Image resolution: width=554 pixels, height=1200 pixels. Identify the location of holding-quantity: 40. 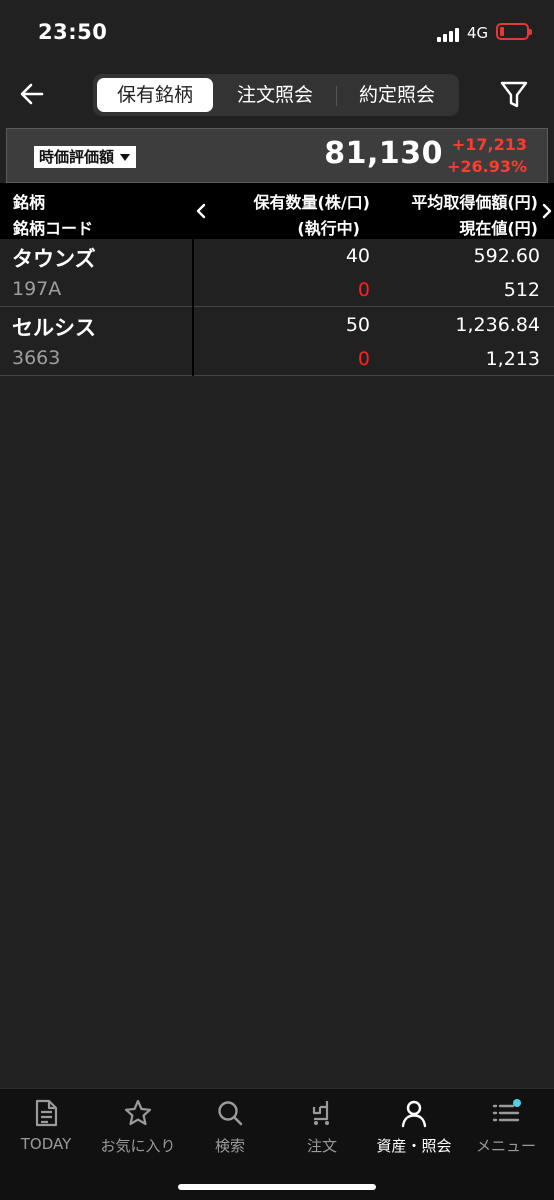
(357, 256).